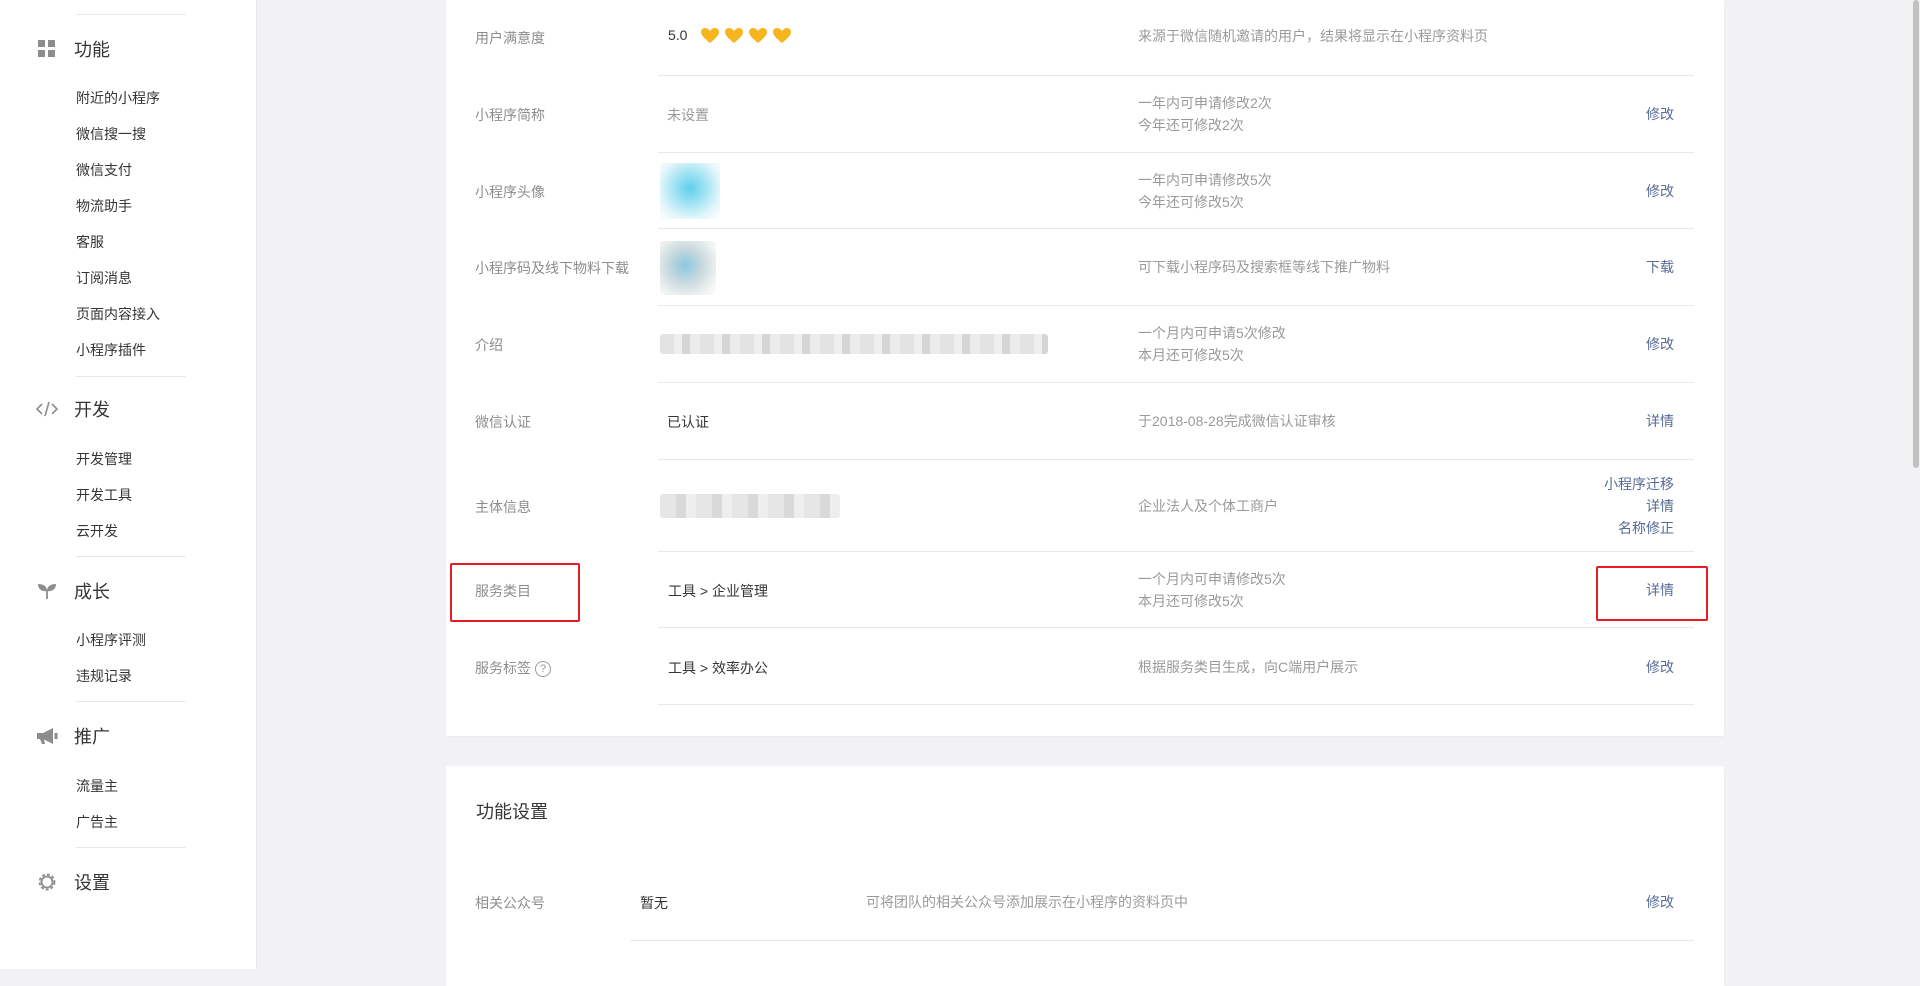 This screenshot has height=986, width=1920. What do you see at coordinates (1212, 590) in the screenshot?
I see `row-note: 一个月内可申请修改5次 本月还可修改5次` at bounding box center [1212, 590].